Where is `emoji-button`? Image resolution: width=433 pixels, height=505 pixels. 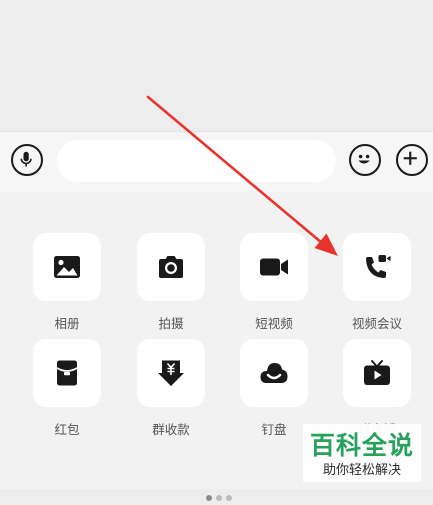
emoji-button is located at coordinates (365, 160).